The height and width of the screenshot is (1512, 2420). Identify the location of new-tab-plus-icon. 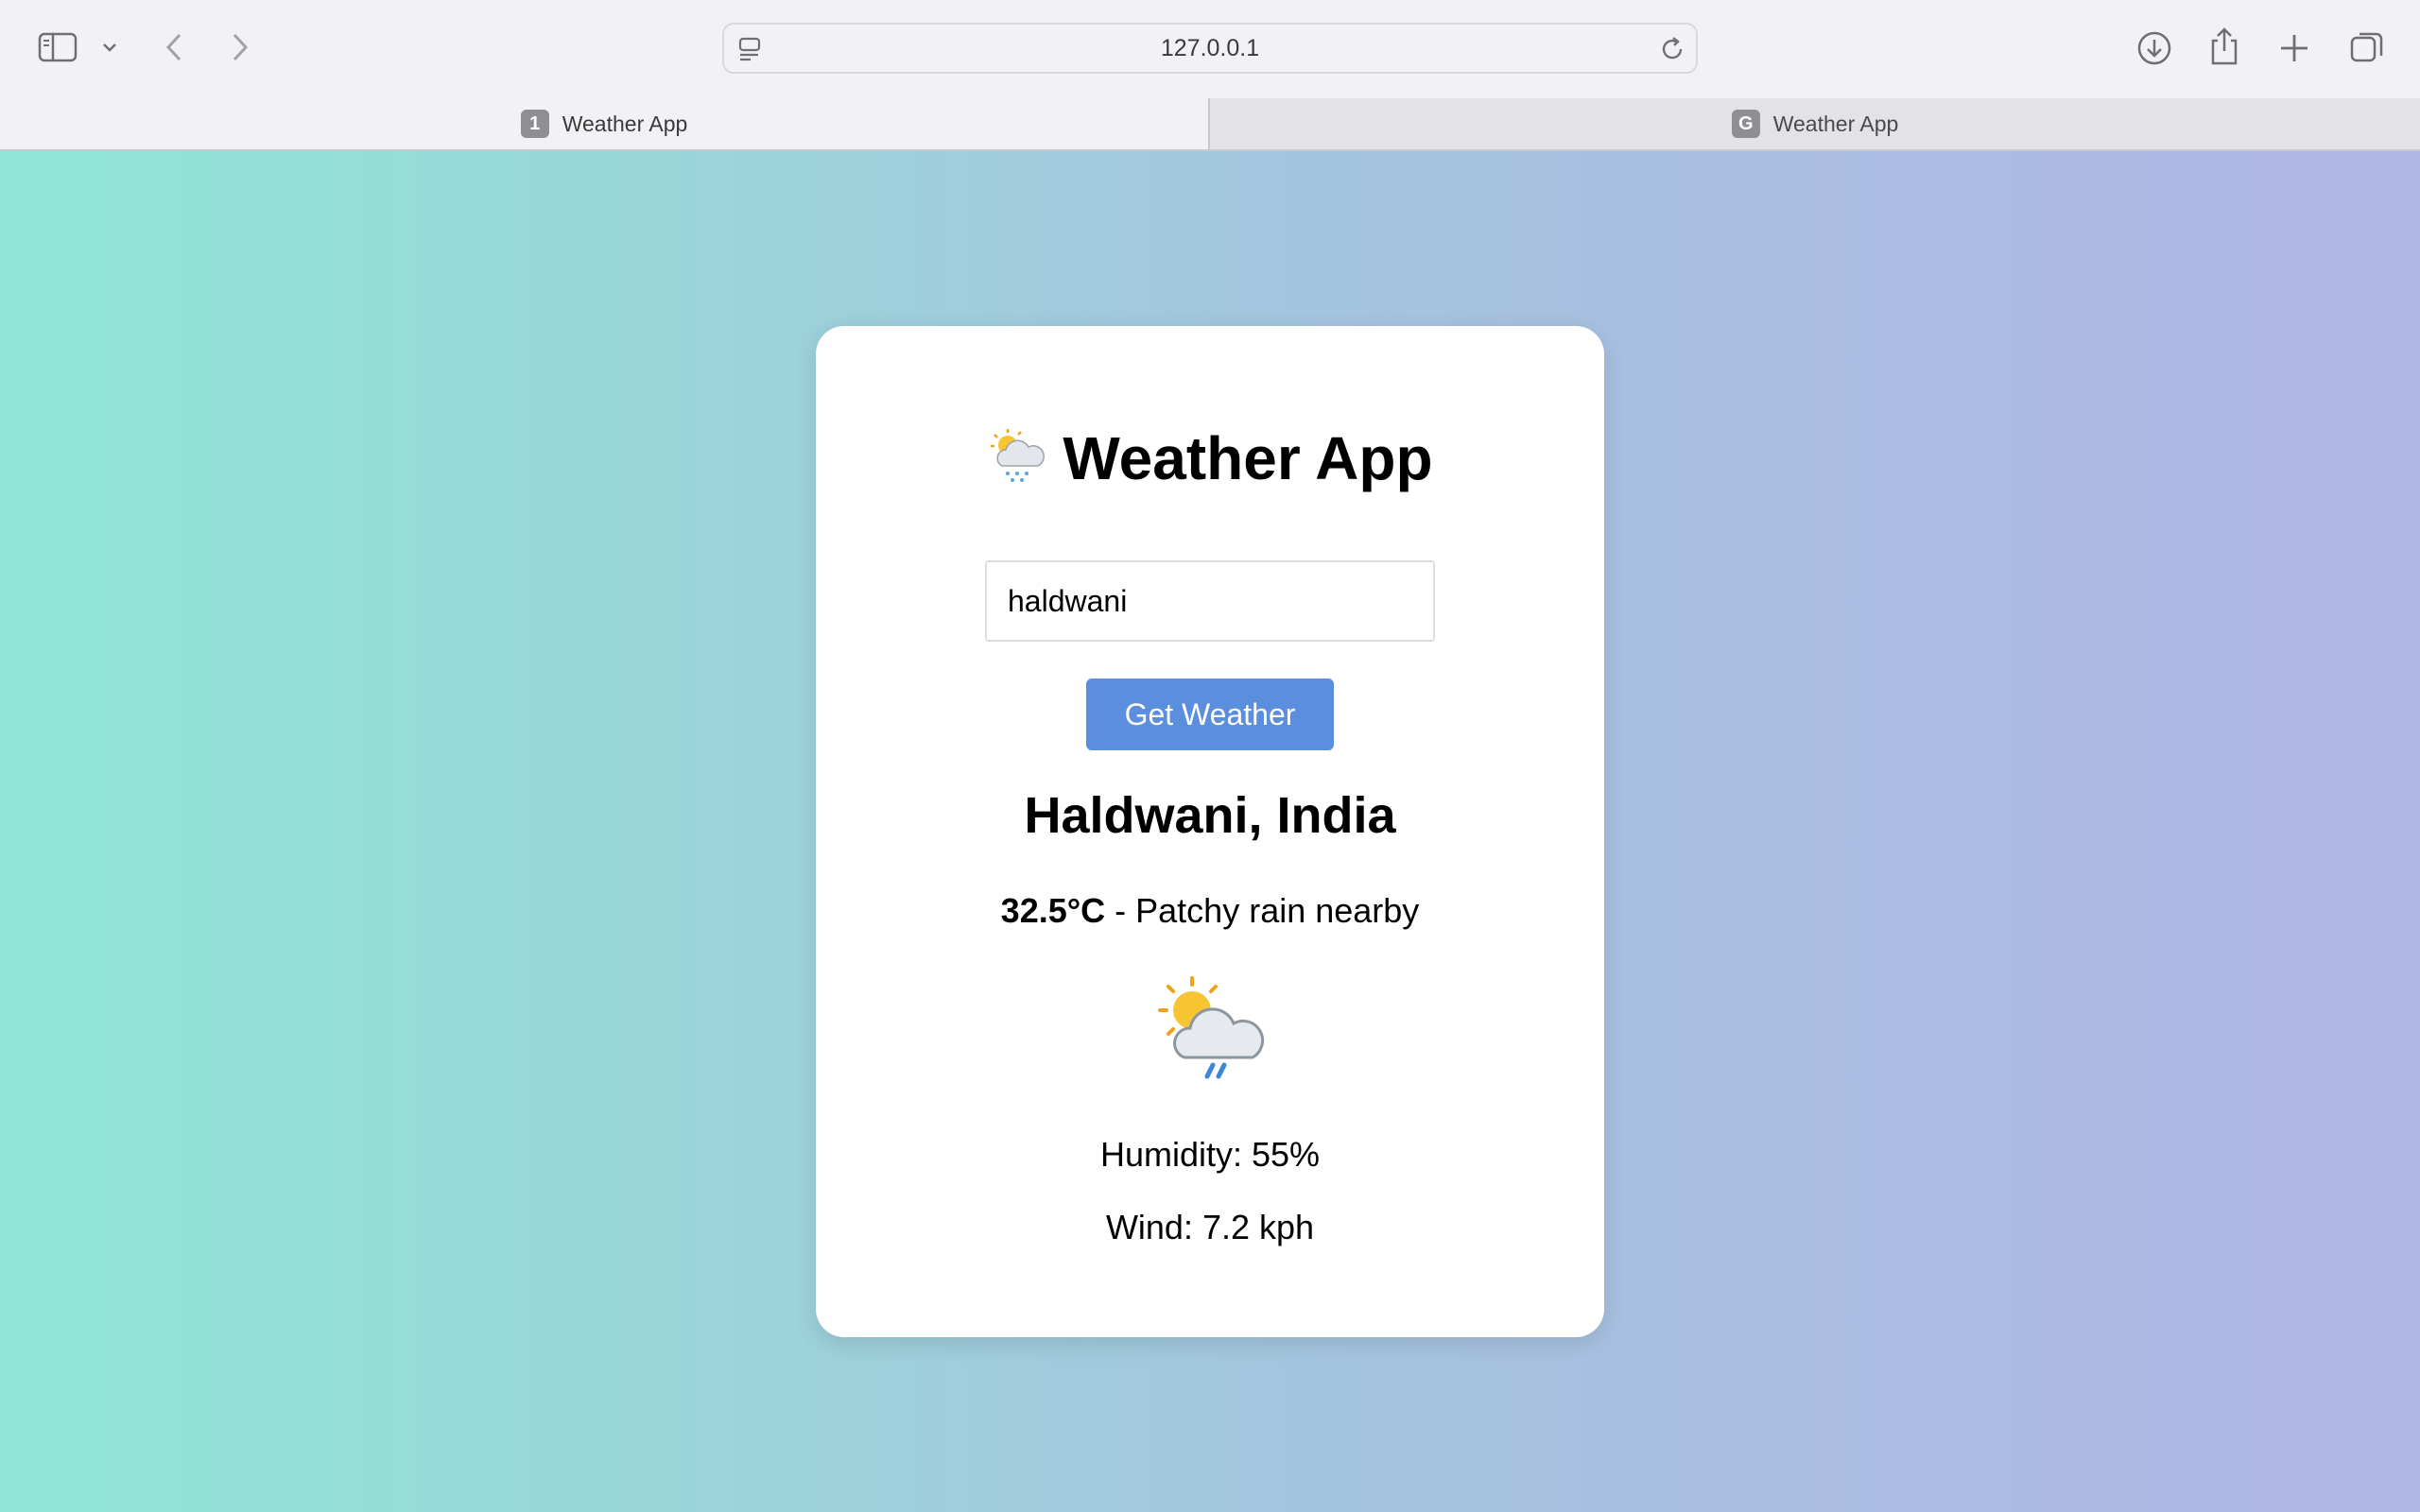
(2294, 48).